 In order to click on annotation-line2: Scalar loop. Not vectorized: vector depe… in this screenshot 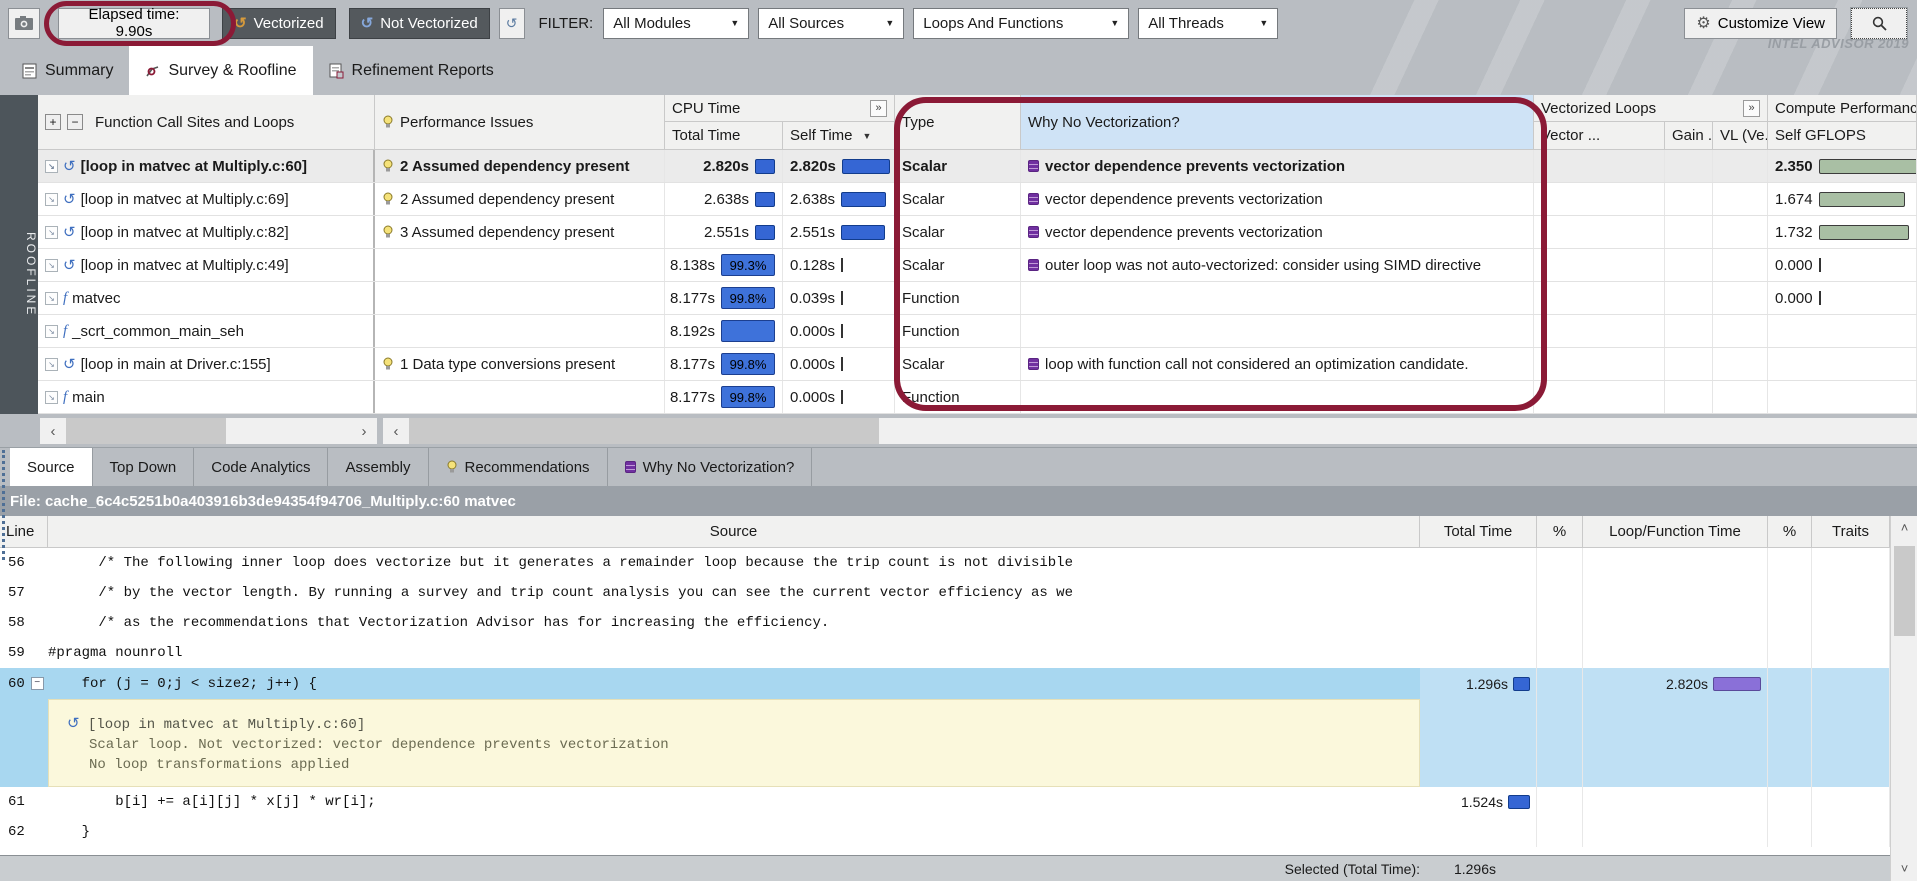, I will do `click(379, 744)`.